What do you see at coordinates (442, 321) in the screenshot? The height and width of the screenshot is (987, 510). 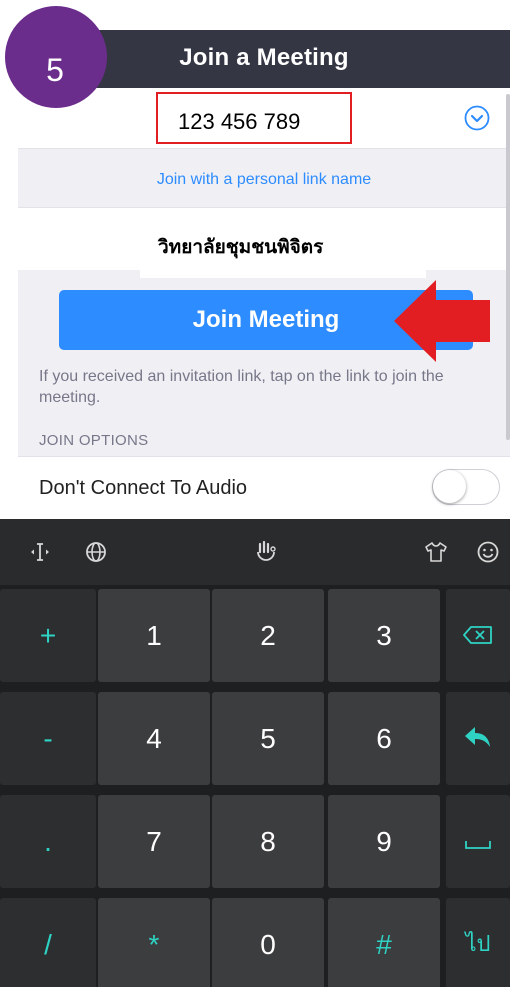 I see `red-arrow-icon` at bounding box center [442, 321].